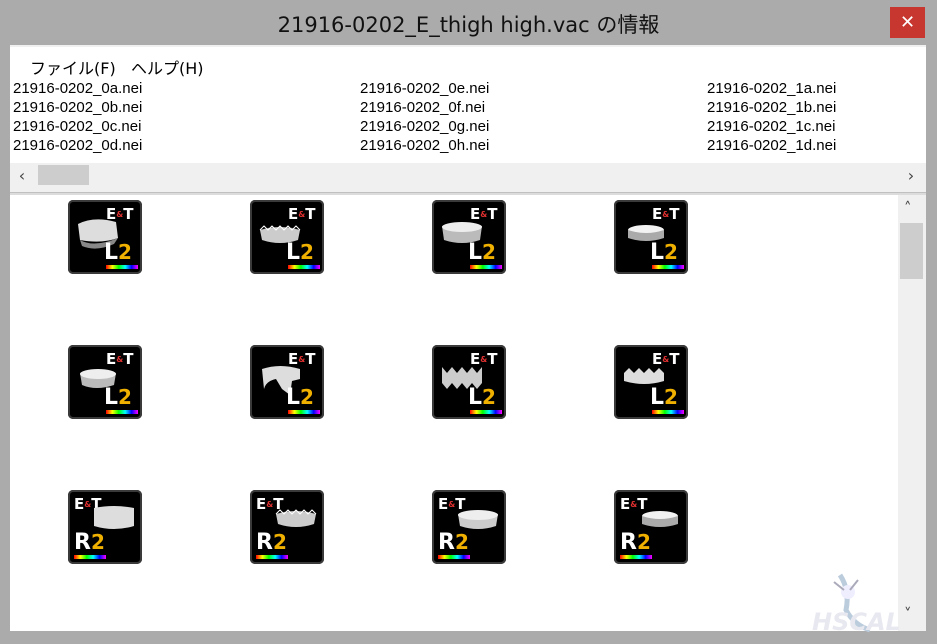 Image resolution: width=937 pixels, height=644 pixels. What do you see at coordinates (771, 145) in the screenshot?
I see `list-item: 21916-0202_1d.nei` at bounding box center [771, 145].